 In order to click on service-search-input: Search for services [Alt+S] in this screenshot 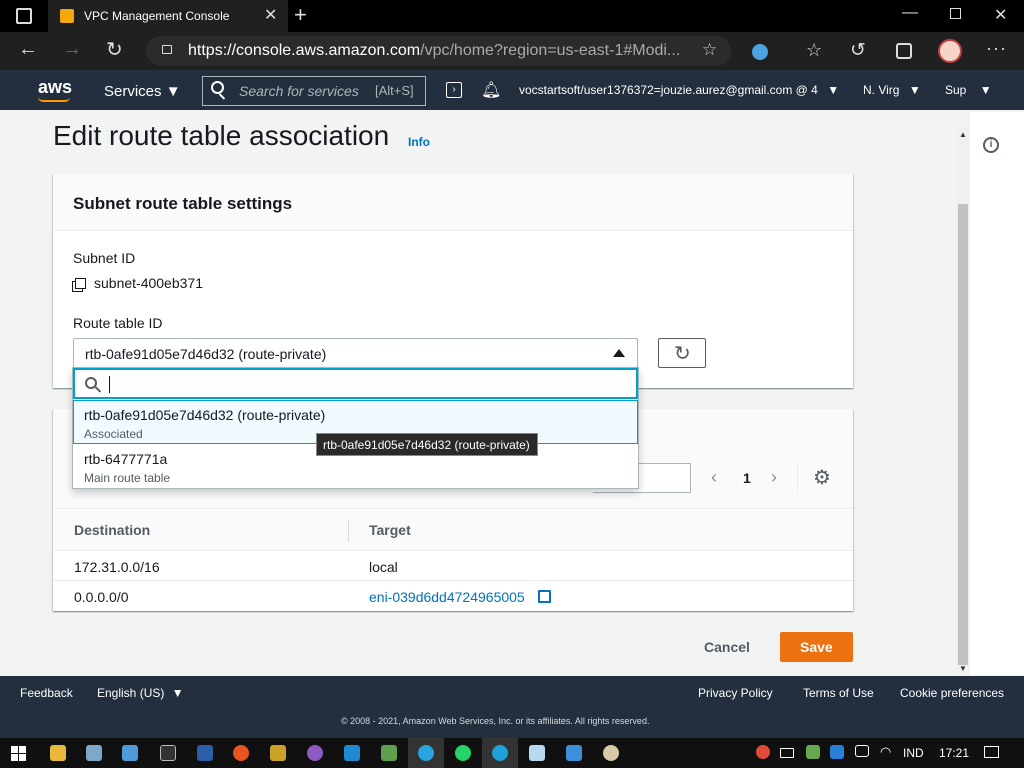, I will do `click(314, 91)`.